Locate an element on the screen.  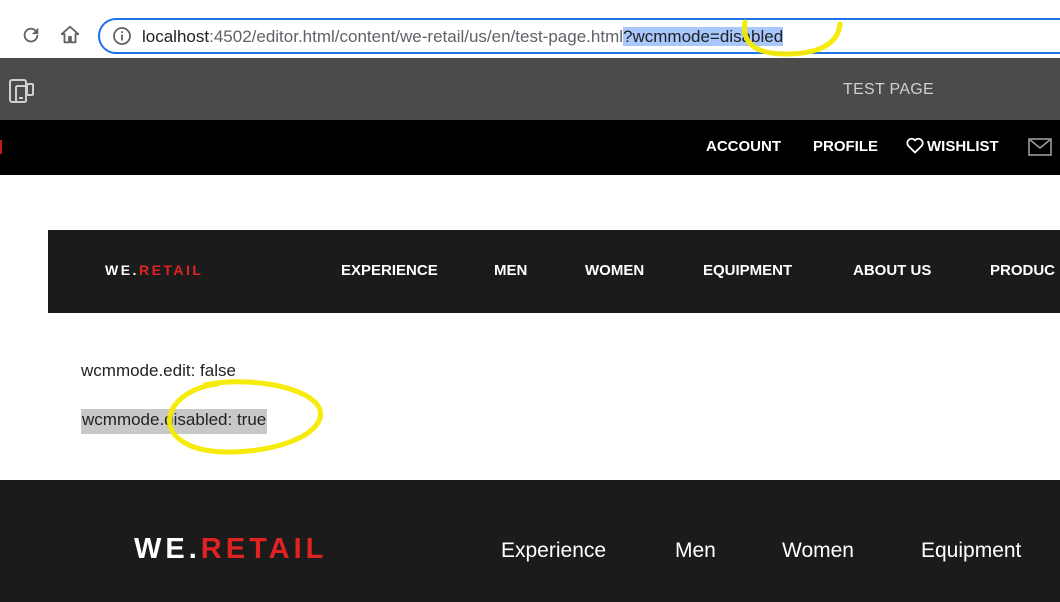
editor-toolbar: TEST PAGE is located at coordinates (530, 89).